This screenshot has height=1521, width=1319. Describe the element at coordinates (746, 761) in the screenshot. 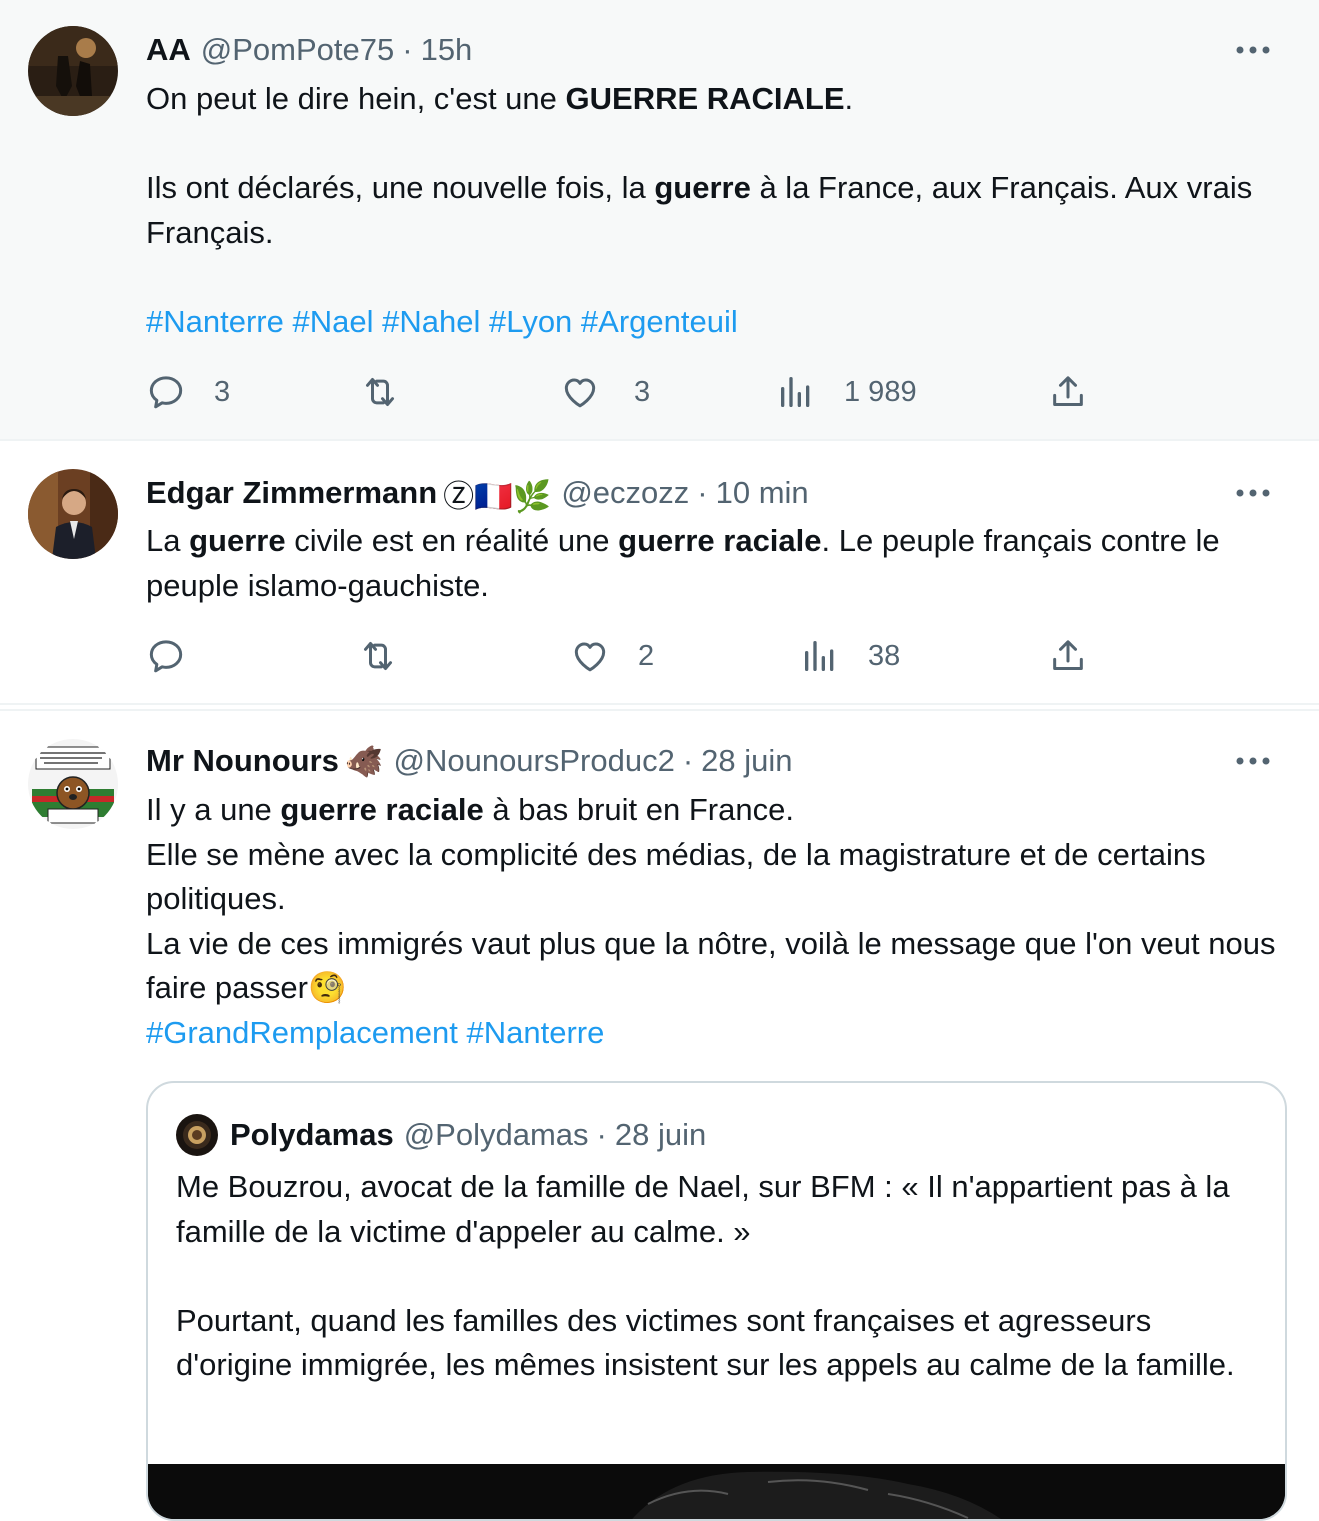

I see `timestamp: 28 juin` at that location.